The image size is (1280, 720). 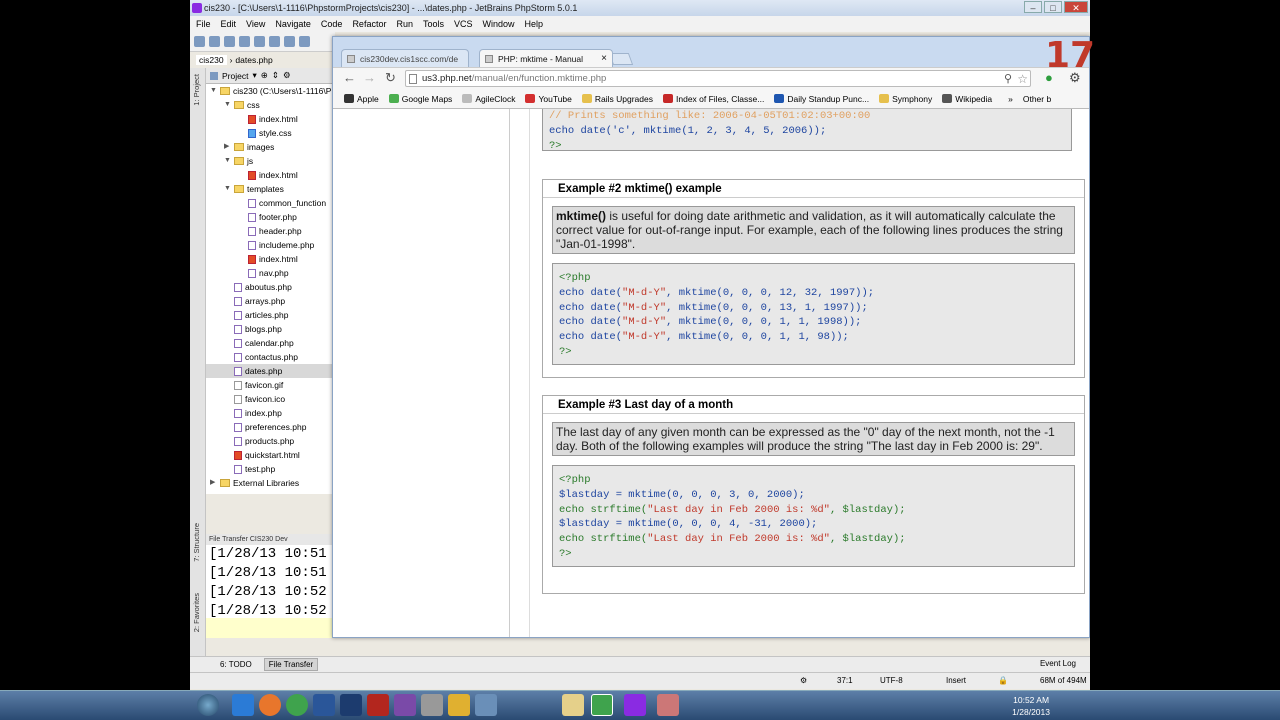 What do you see at coordinates (229, 41) in the screenshot?
I see `sync-icon` at bounding box center [229, 41].